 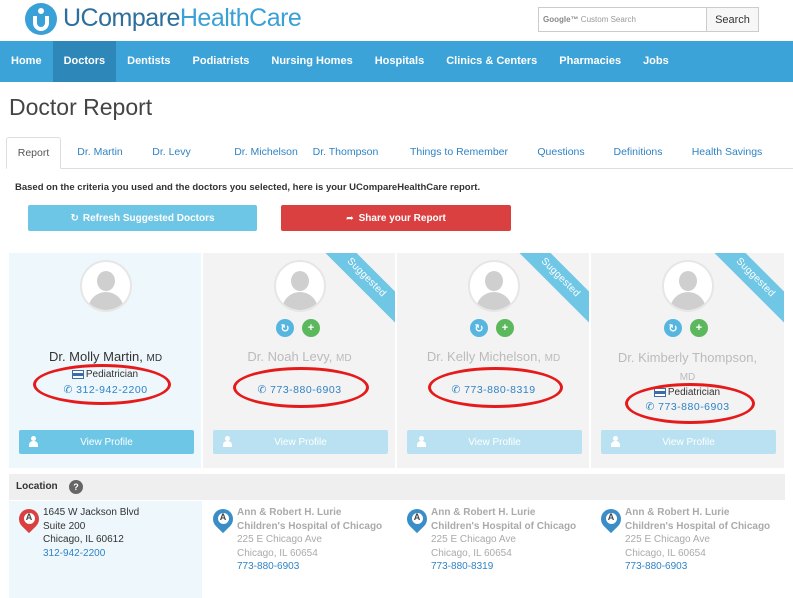 What do you see at coordinates (33, 153) in the screenshot?
I see `tab-report: Report` at bounding box center [33, 153].